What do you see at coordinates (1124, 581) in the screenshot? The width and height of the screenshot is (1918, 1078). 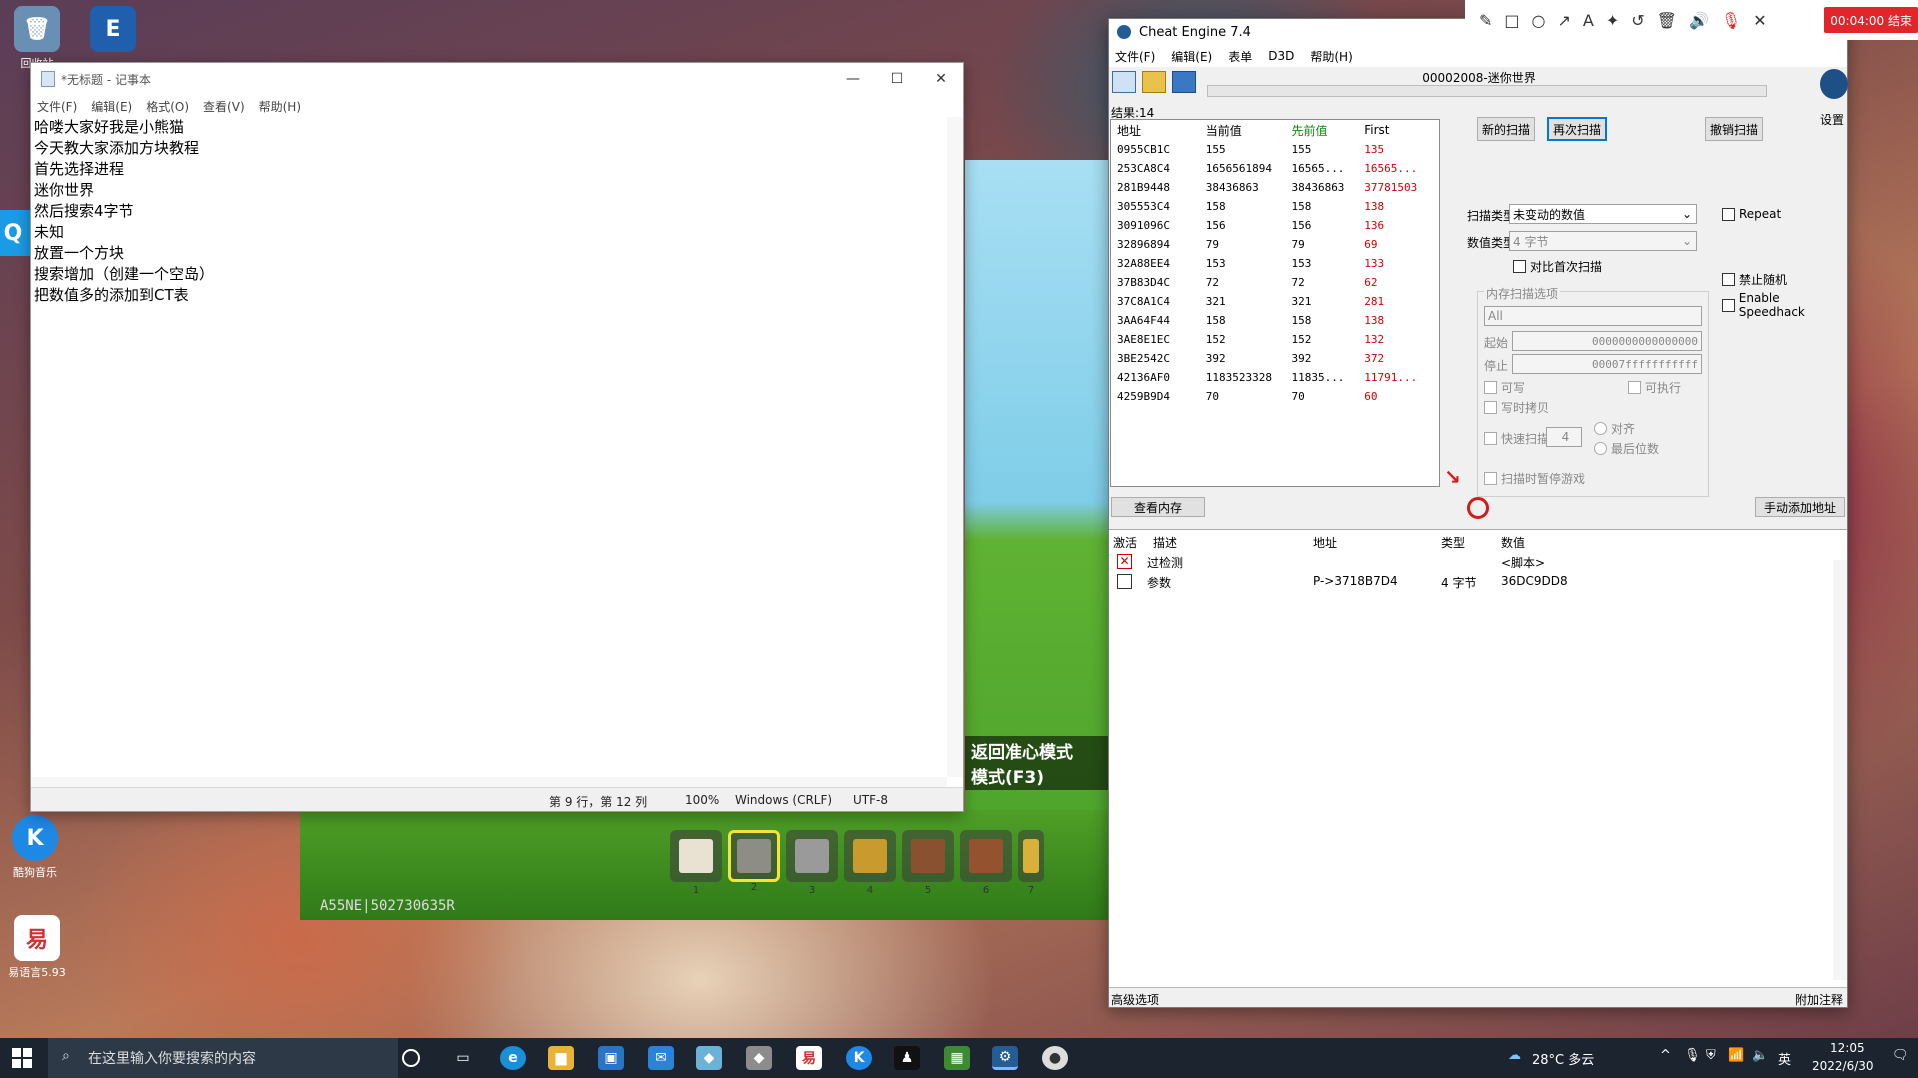 I see `active-checkbox` at bounding box center [1124, 581].